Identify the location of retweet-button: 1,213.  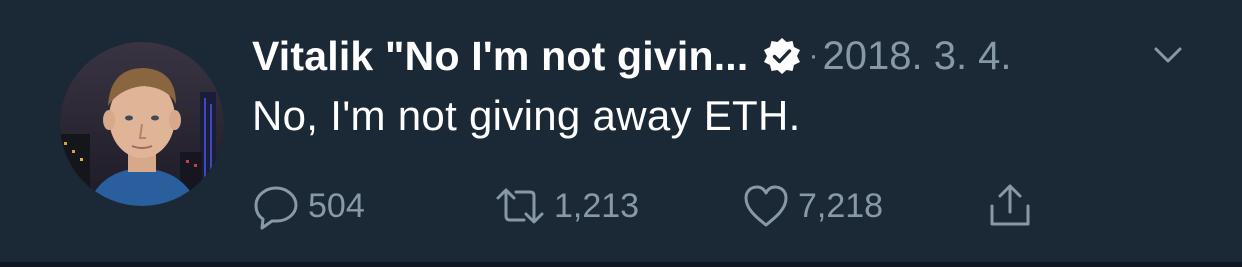
(566, 206).